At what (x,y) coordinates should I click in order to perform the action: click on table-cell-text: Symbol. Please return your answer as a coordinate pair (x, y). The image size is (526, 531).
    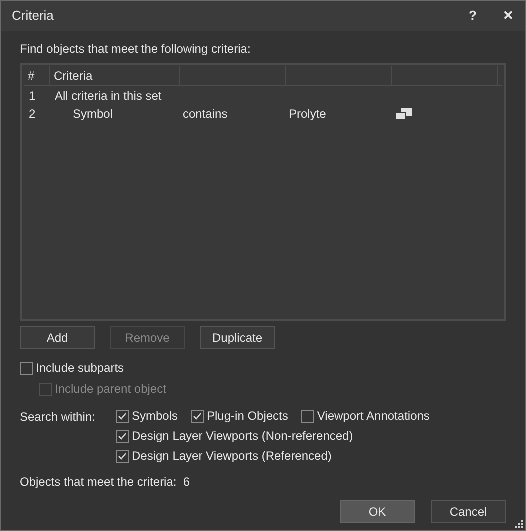
    Looking at the image, I should click on (93, 114).